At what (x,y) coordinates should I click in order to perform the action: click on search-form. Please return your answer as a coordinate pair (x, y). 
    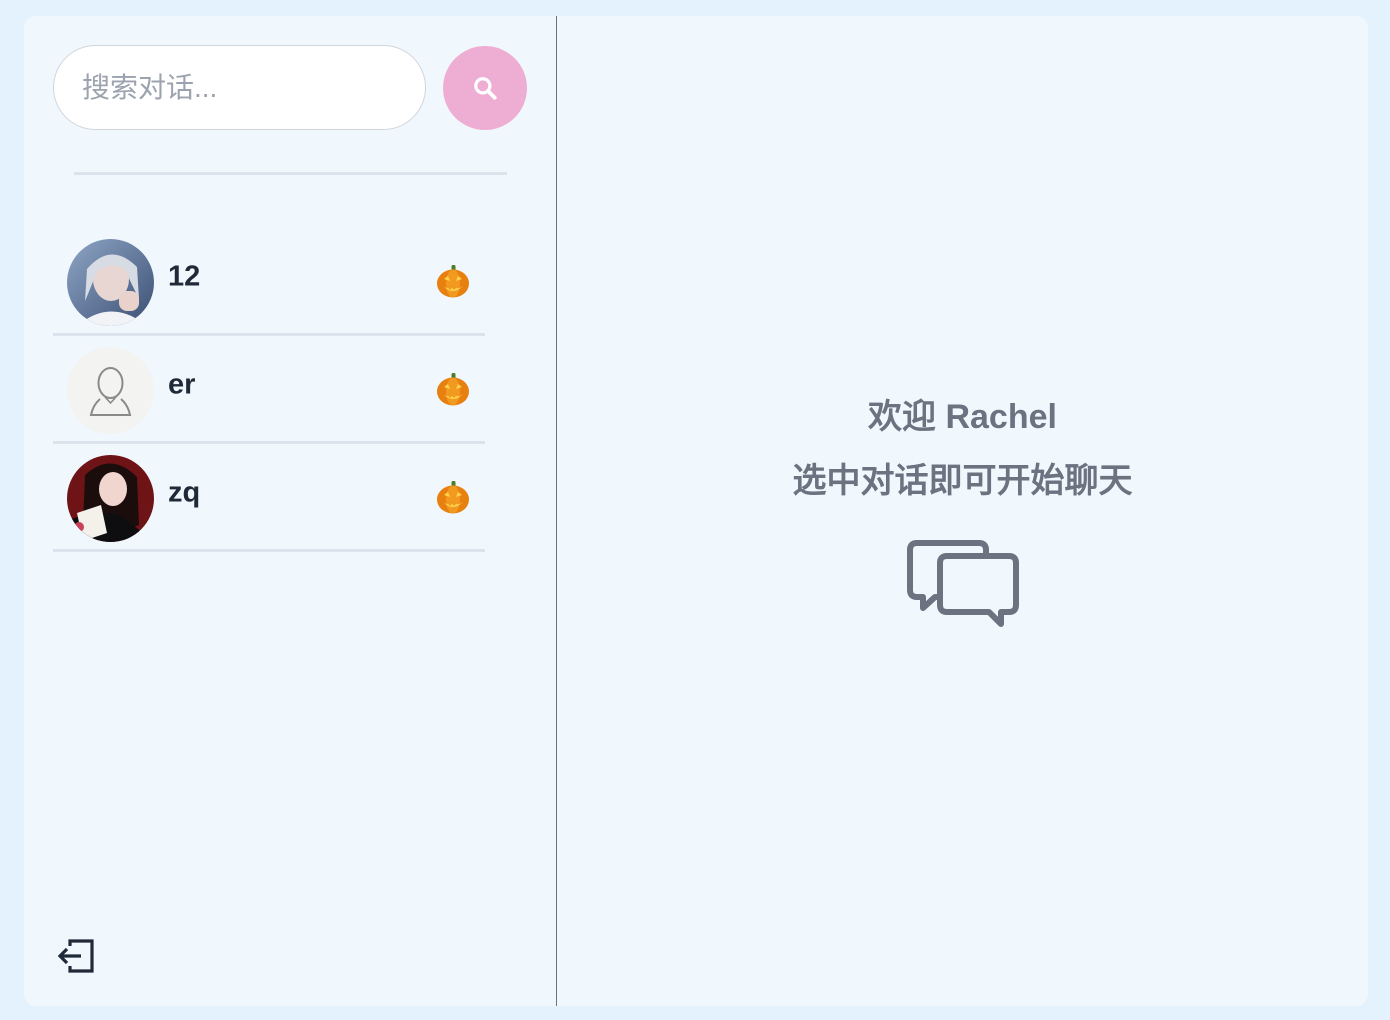
    Looking at the image, I should click on (290, 87).